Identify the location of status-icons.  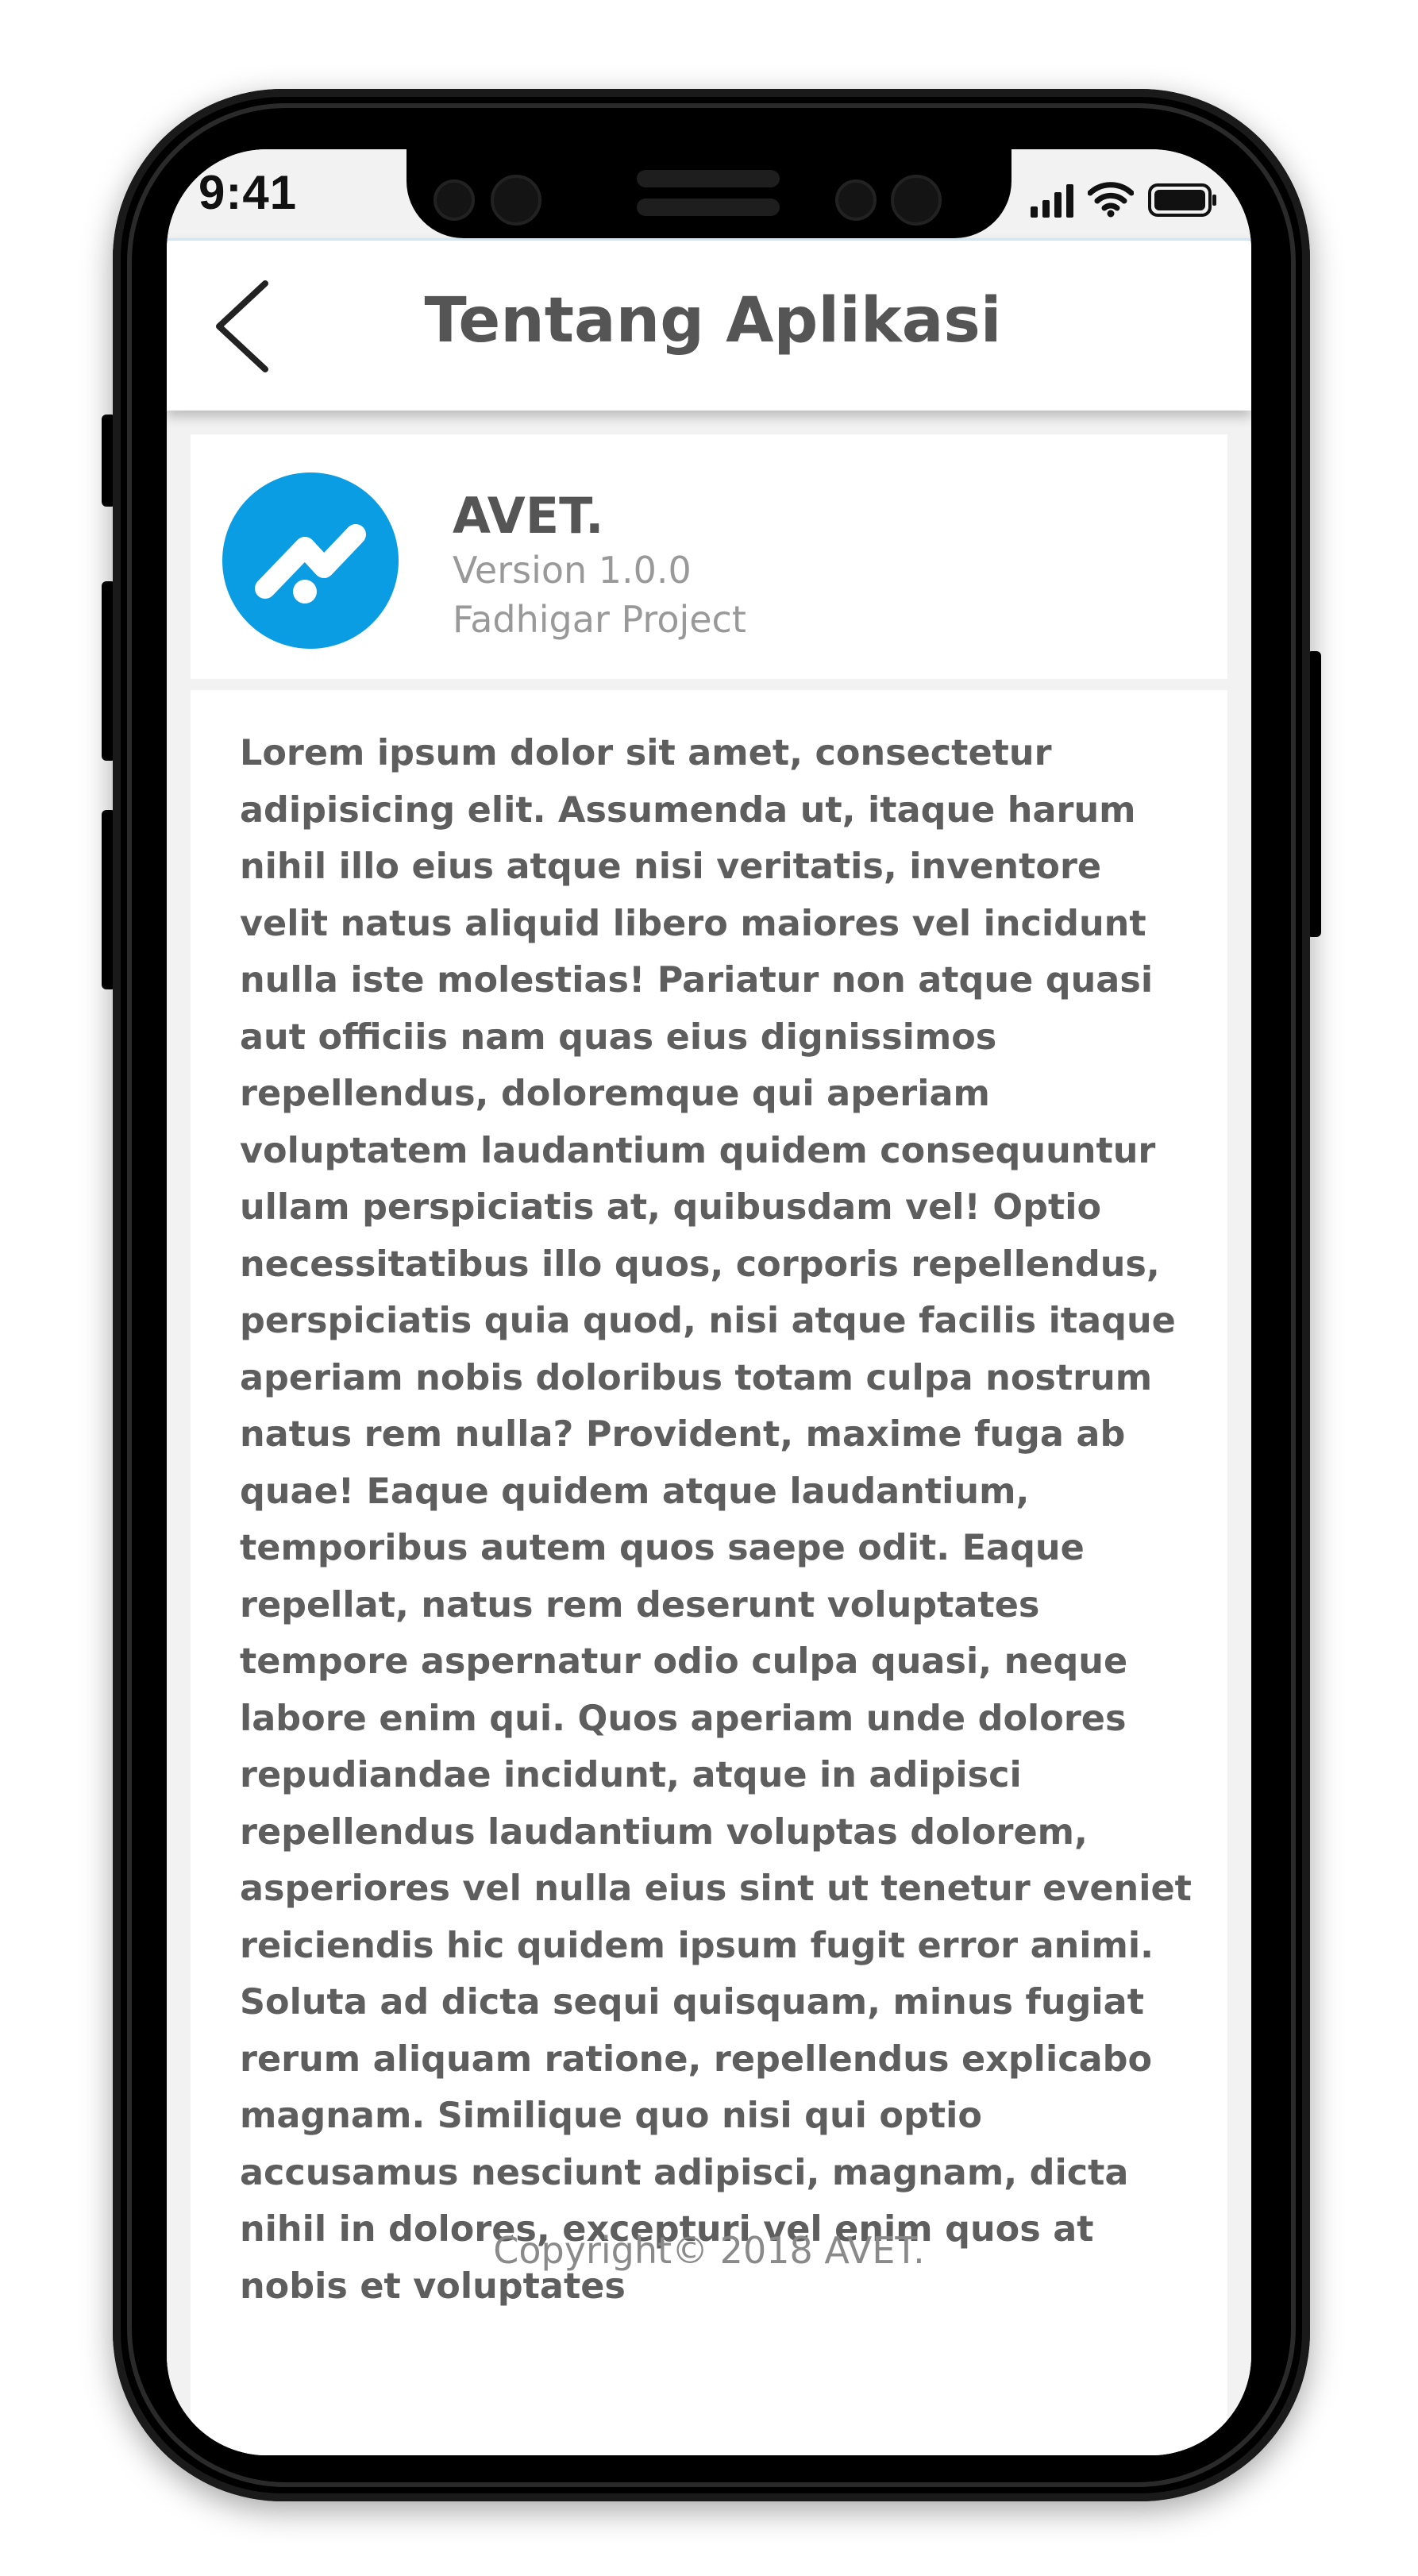
(1124, 195).